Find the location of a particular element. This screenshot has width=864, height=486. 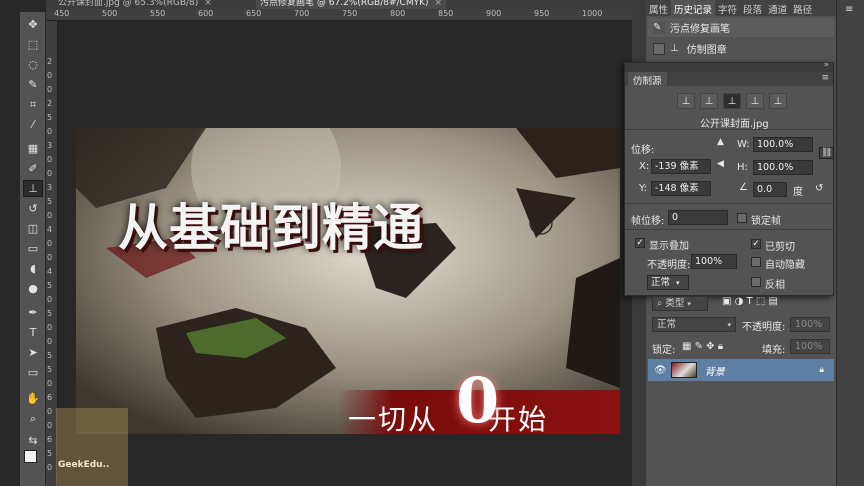

tab-character: 字符 is located at coordinates (727, 8).